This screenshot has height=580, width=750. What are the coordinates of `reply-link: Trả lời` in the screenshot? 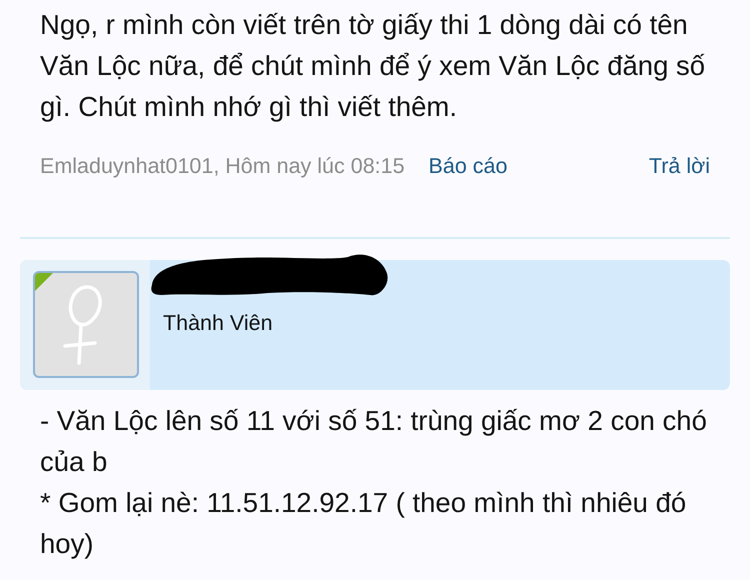 It's located at (679, 166).